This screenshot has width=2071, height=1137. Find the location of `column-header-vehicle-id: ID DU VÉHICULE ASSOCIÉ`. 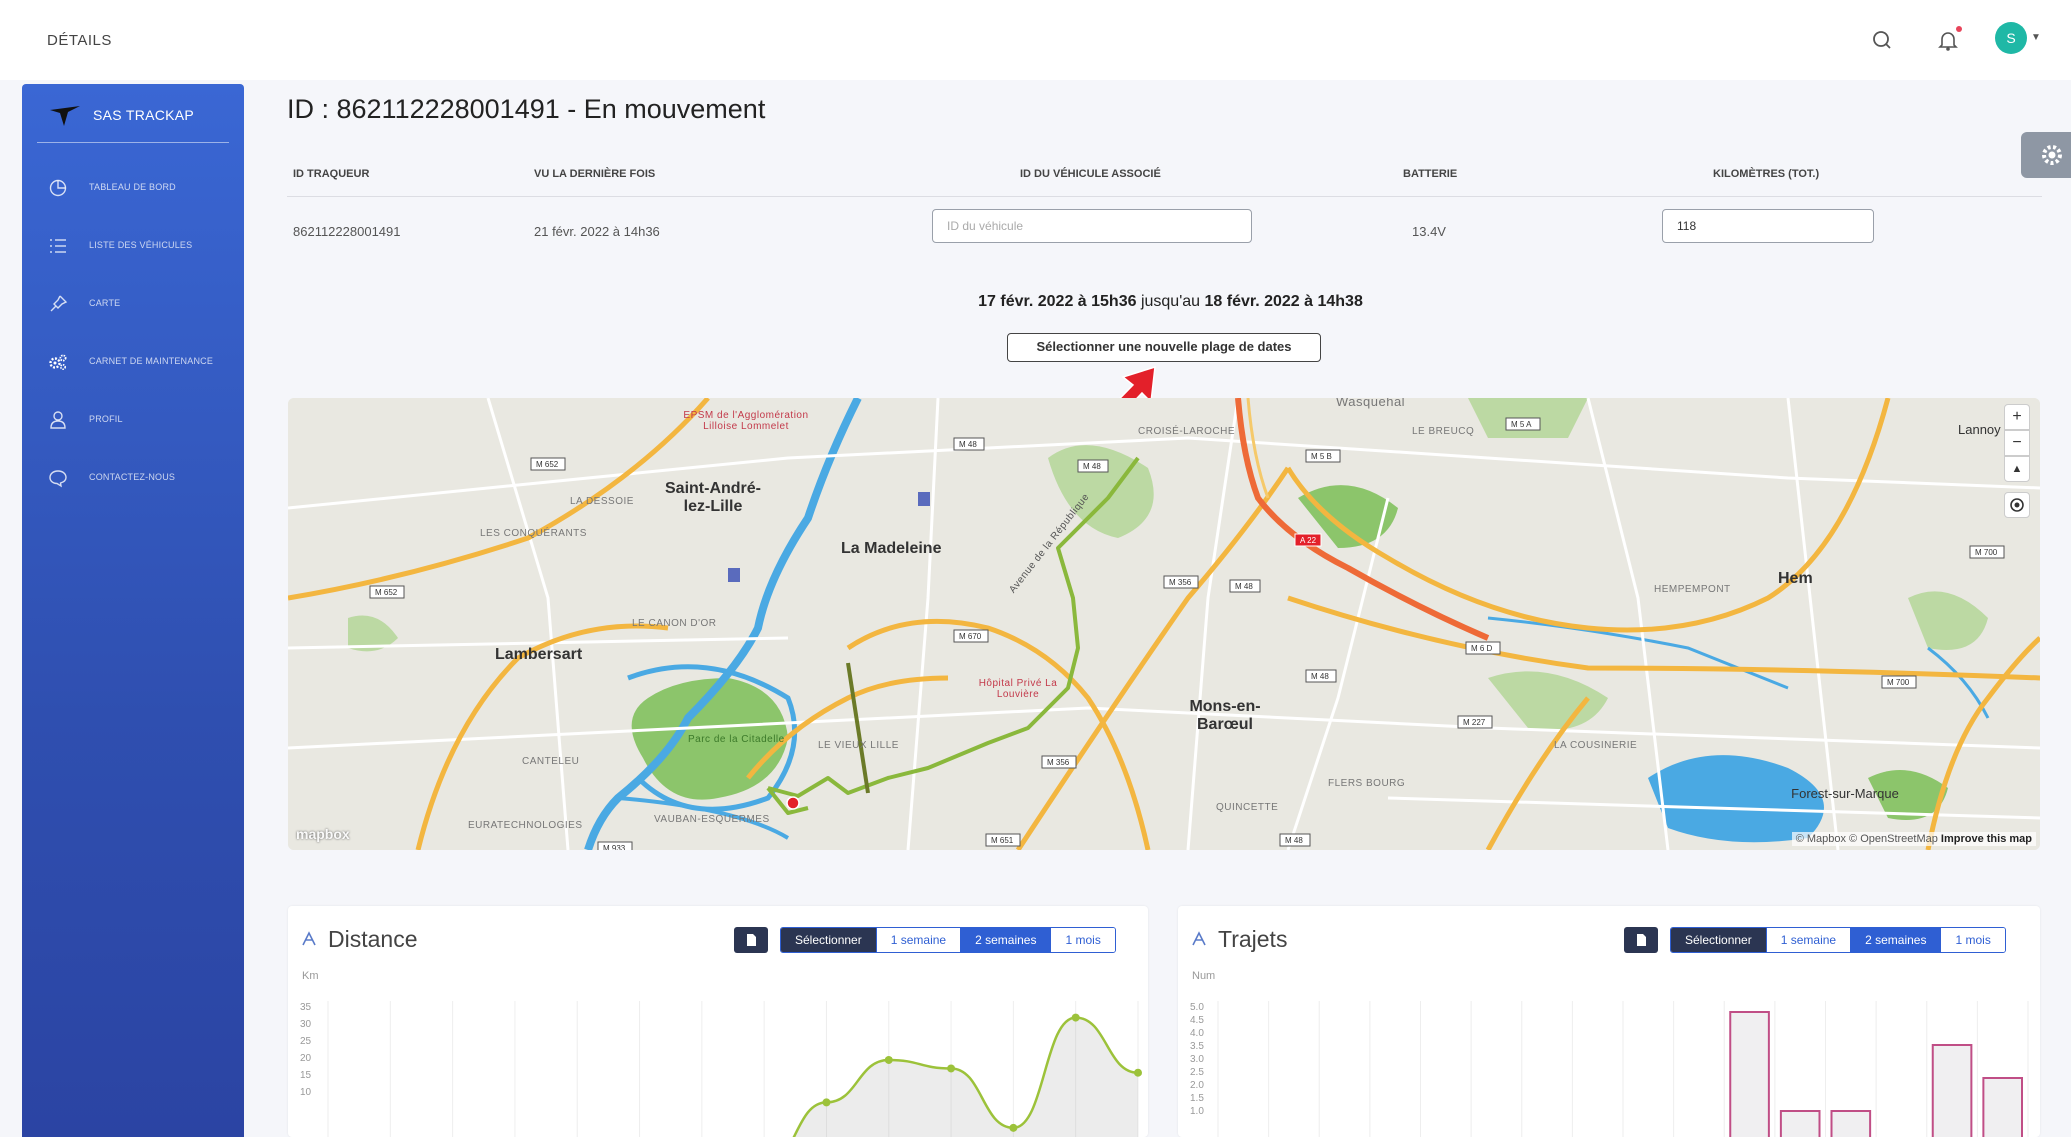

column-header-vehicle-id: ID DU VÉHICULE ASSOCIÉ is located at coordinates (1090, 174).